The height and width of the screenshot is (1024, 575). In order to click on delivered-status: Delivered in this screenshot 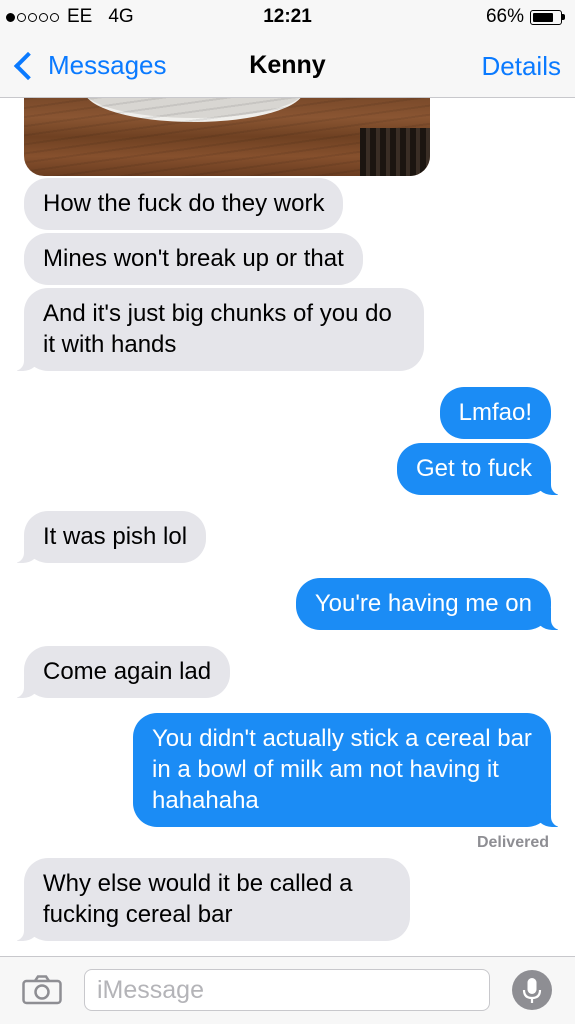, I will do `click(512, 842)`.